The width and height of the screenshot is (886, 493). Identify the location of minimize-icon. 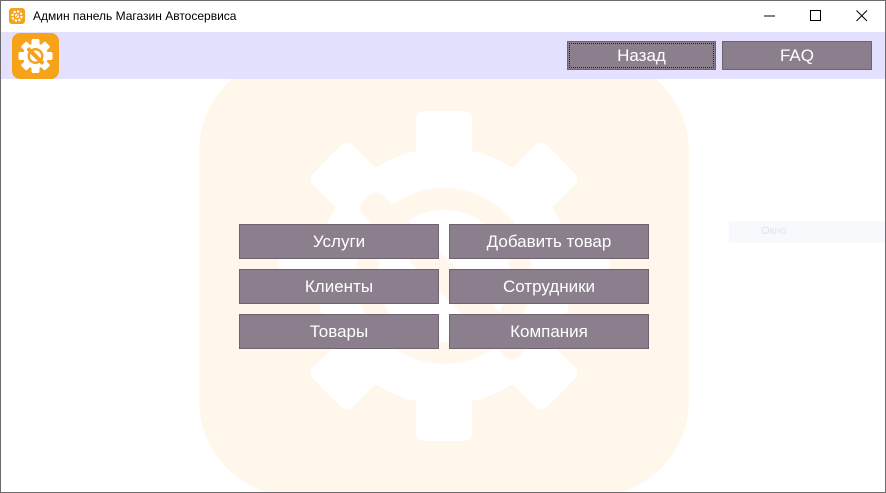
(769, 16).